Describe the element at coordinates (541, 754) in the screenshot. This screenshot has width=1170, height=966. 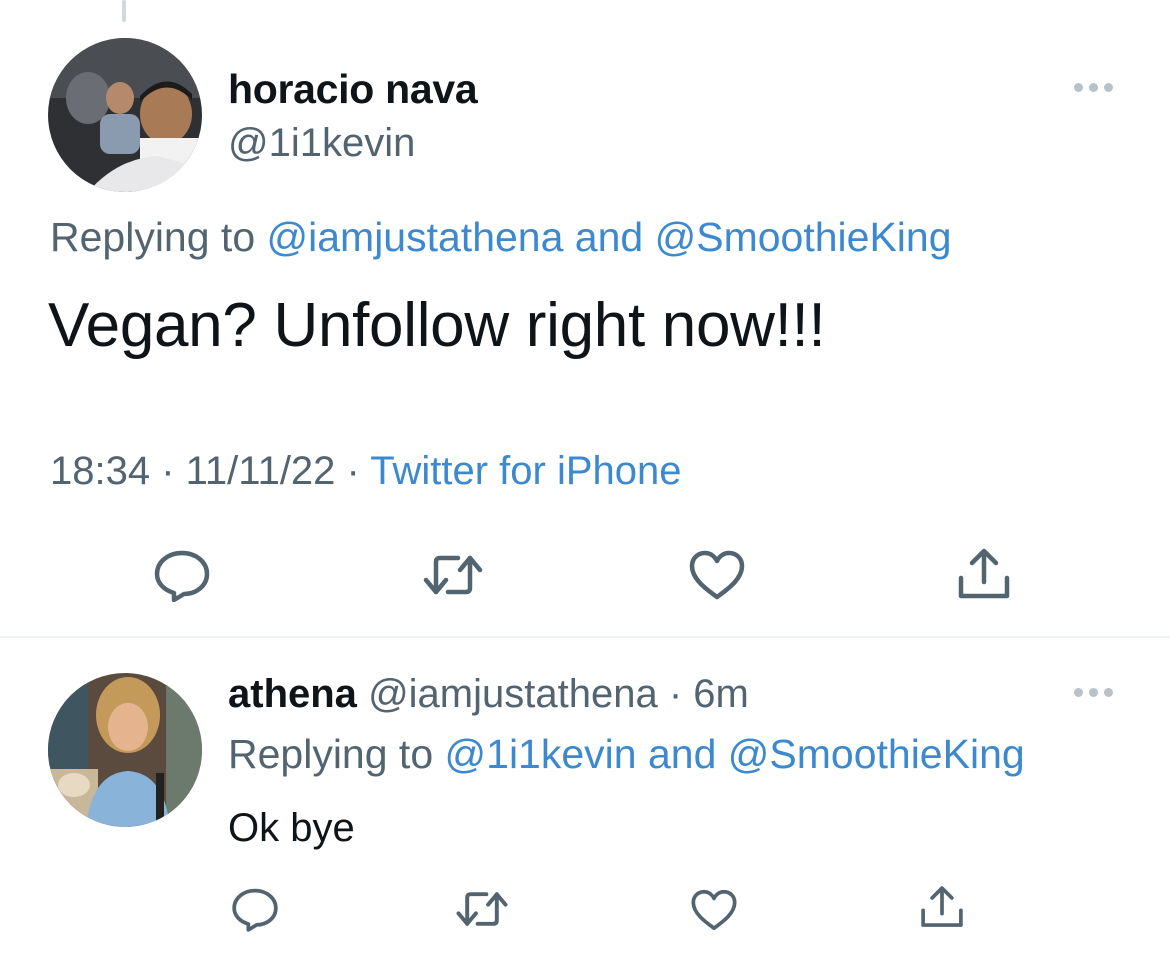
I see `mention-link: @1i1kevin` at that location.